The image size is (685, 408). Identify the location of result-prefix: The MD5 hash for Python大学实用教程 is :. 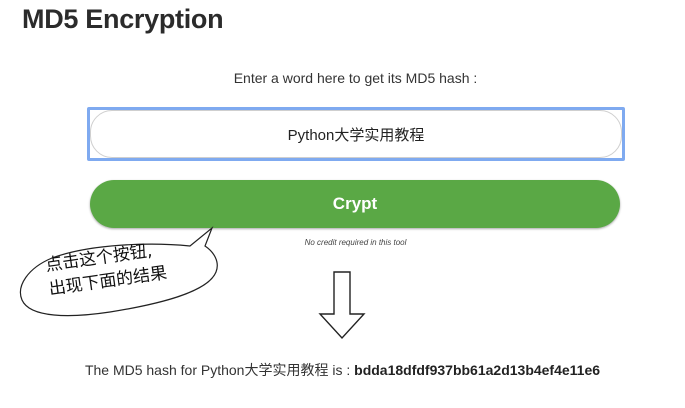
(217, 370).